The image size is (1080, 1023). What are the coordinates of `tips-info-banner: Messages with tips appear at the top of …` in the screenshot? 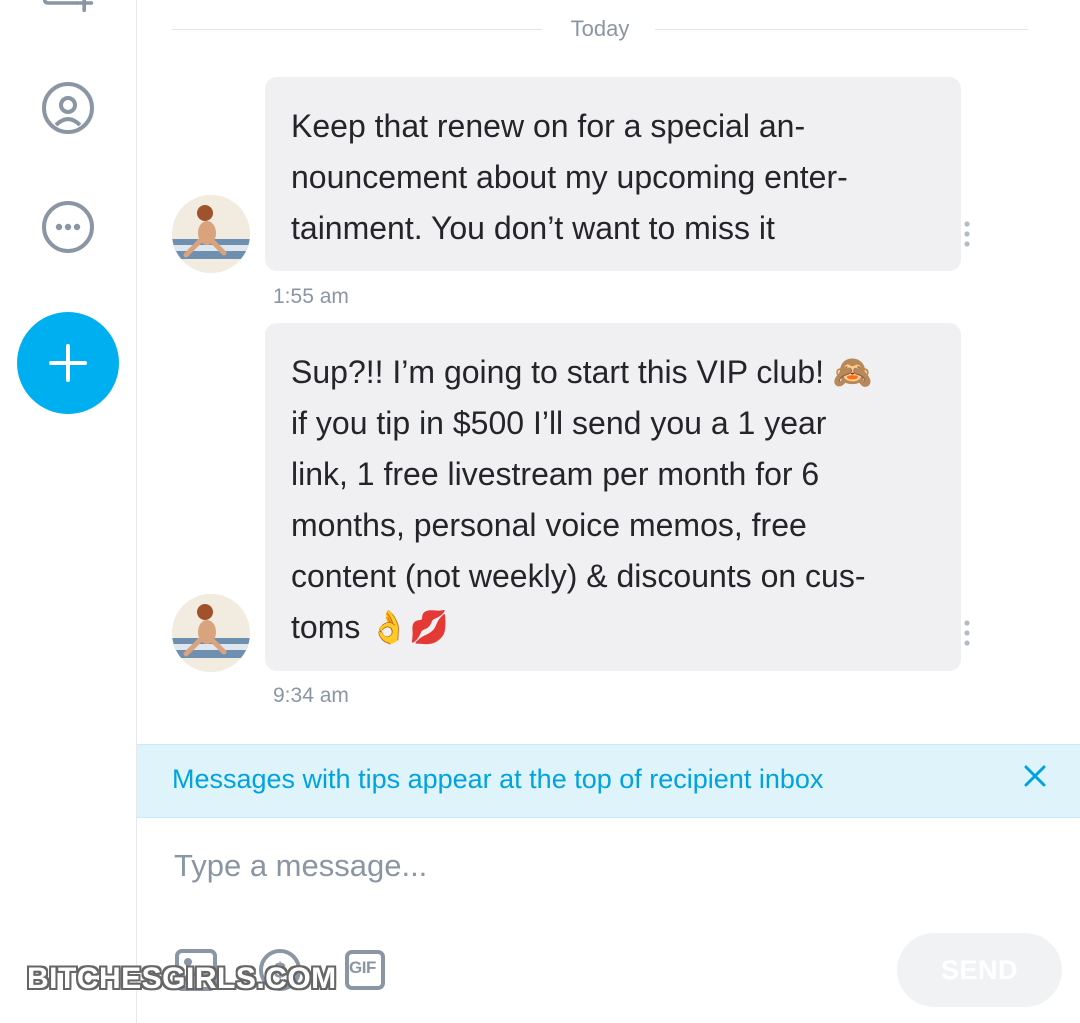 It's located at (608, 781).